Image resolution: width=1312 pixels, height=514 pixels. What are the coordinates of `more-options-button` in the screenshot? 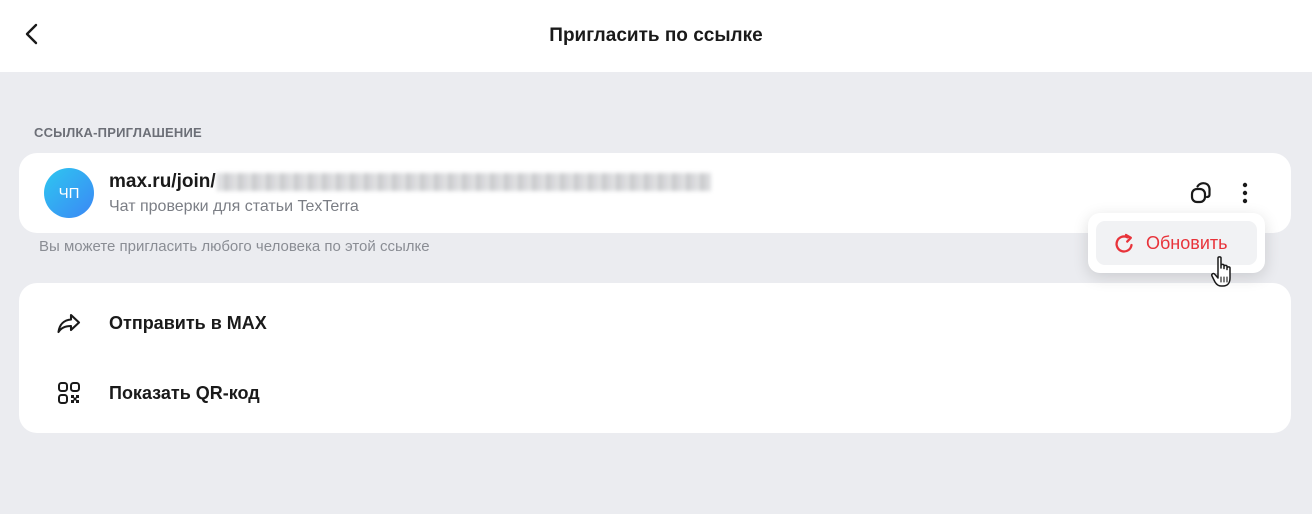 It's located at (1245, 193).